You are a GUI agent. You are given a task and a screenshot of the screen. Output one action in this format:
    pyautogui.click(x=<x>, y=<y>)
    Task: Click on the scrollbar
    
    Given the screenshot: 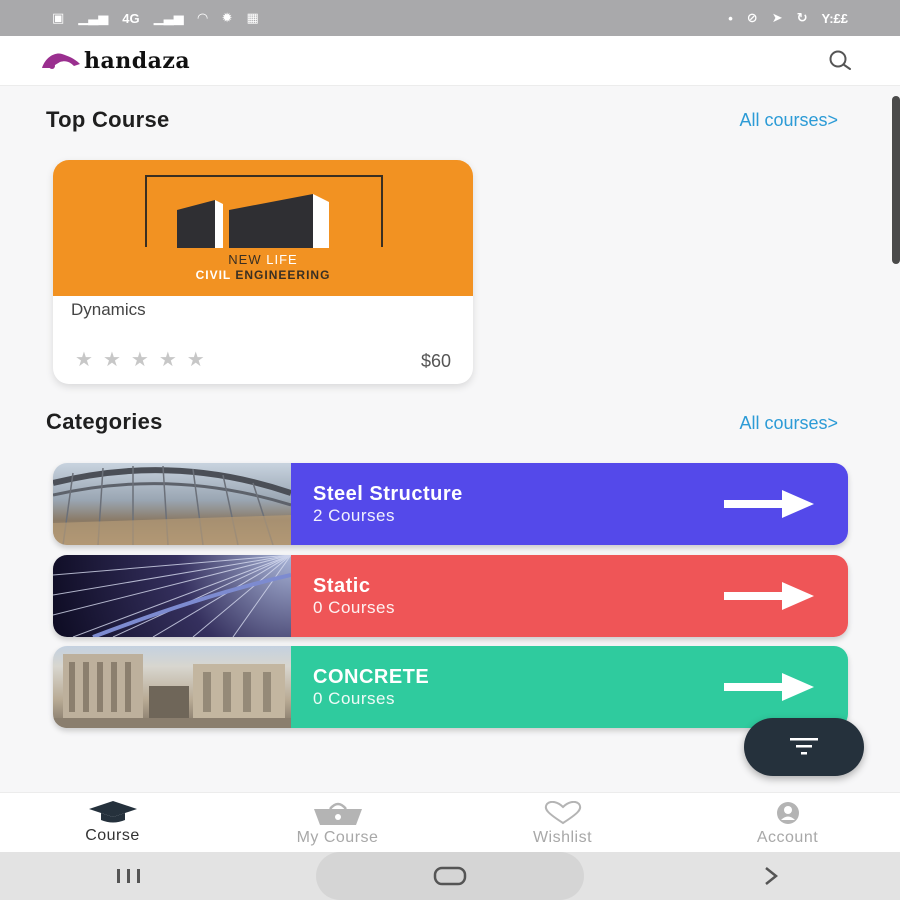 What is the action you would take?
    pyautogui.click(x=896, y=180)
    